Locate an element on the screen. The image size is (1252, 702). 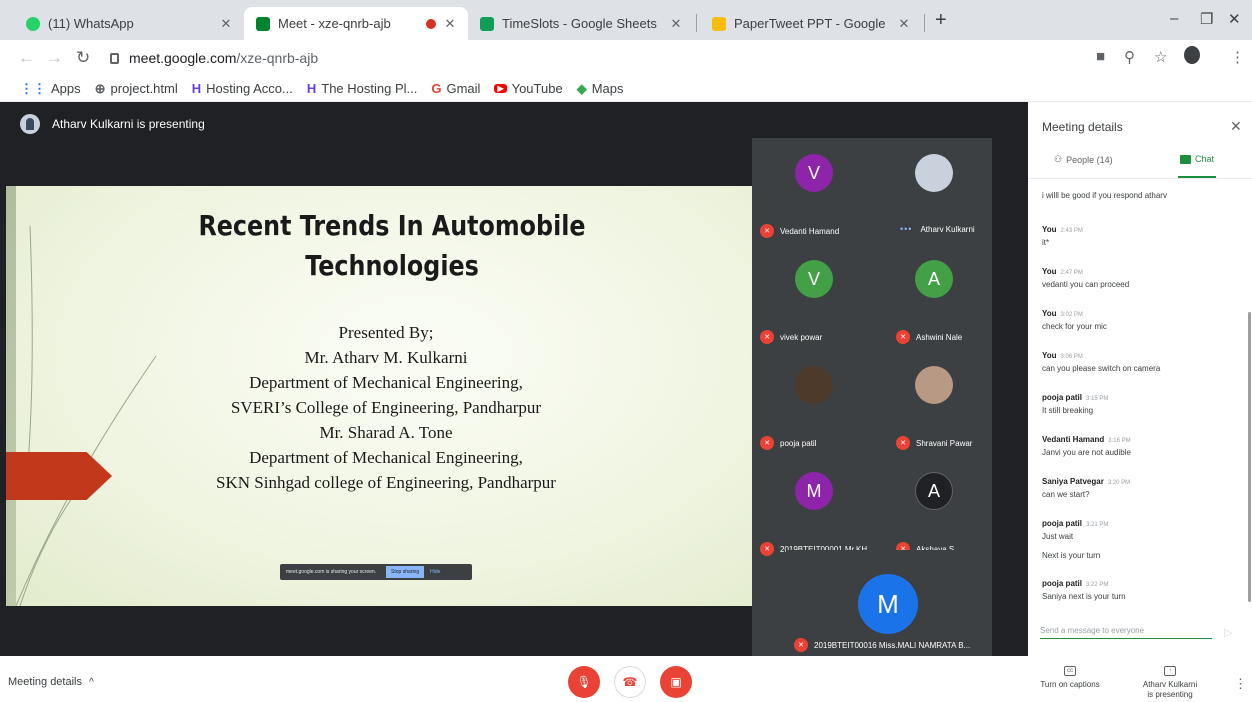
presenting-button: ↑ Atharv Kulkarni is presenting is located at coordinates (1170, 683).